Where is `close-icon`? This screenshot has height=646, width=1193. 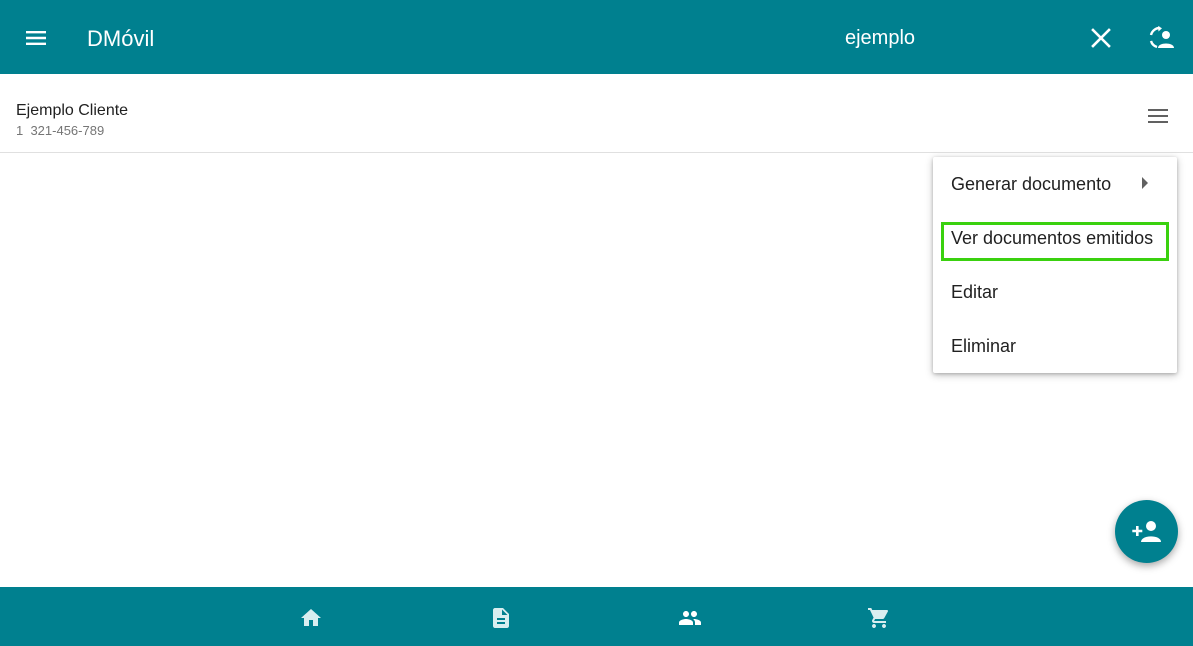
close-icon is located at coordinates (1101, 38).